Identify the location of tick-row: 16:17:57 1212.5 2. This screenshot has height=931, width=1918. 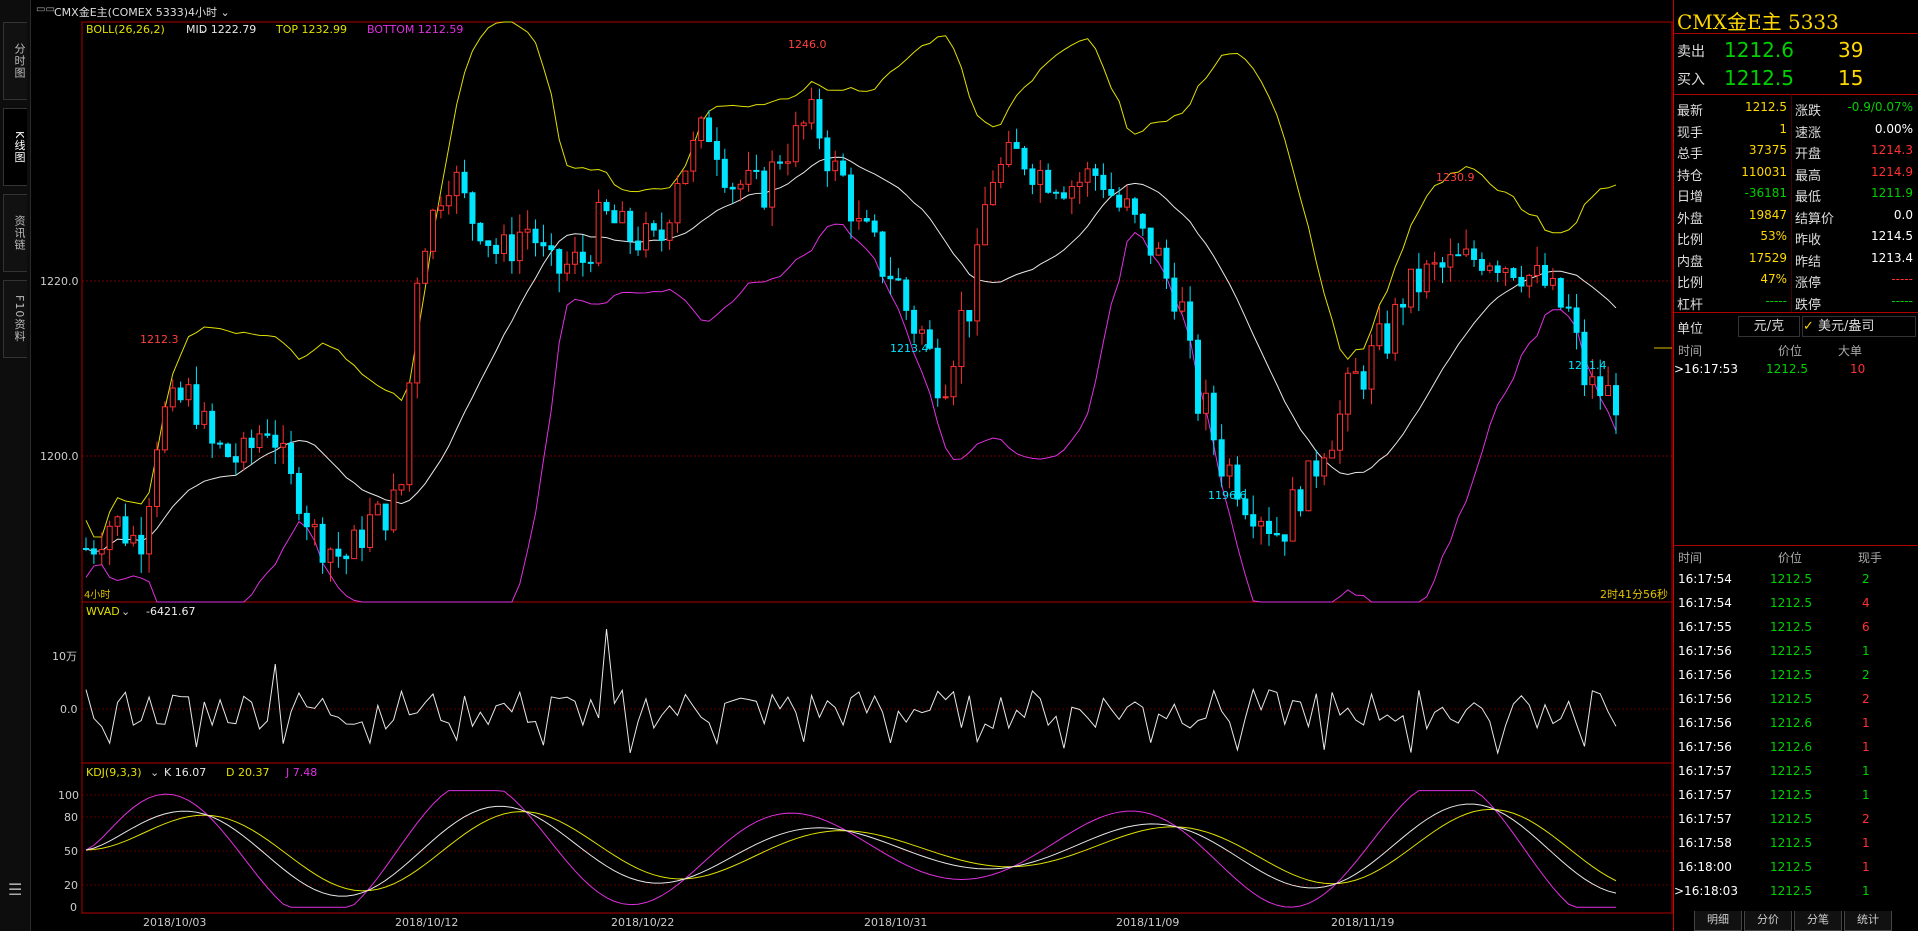
(1796, 822).